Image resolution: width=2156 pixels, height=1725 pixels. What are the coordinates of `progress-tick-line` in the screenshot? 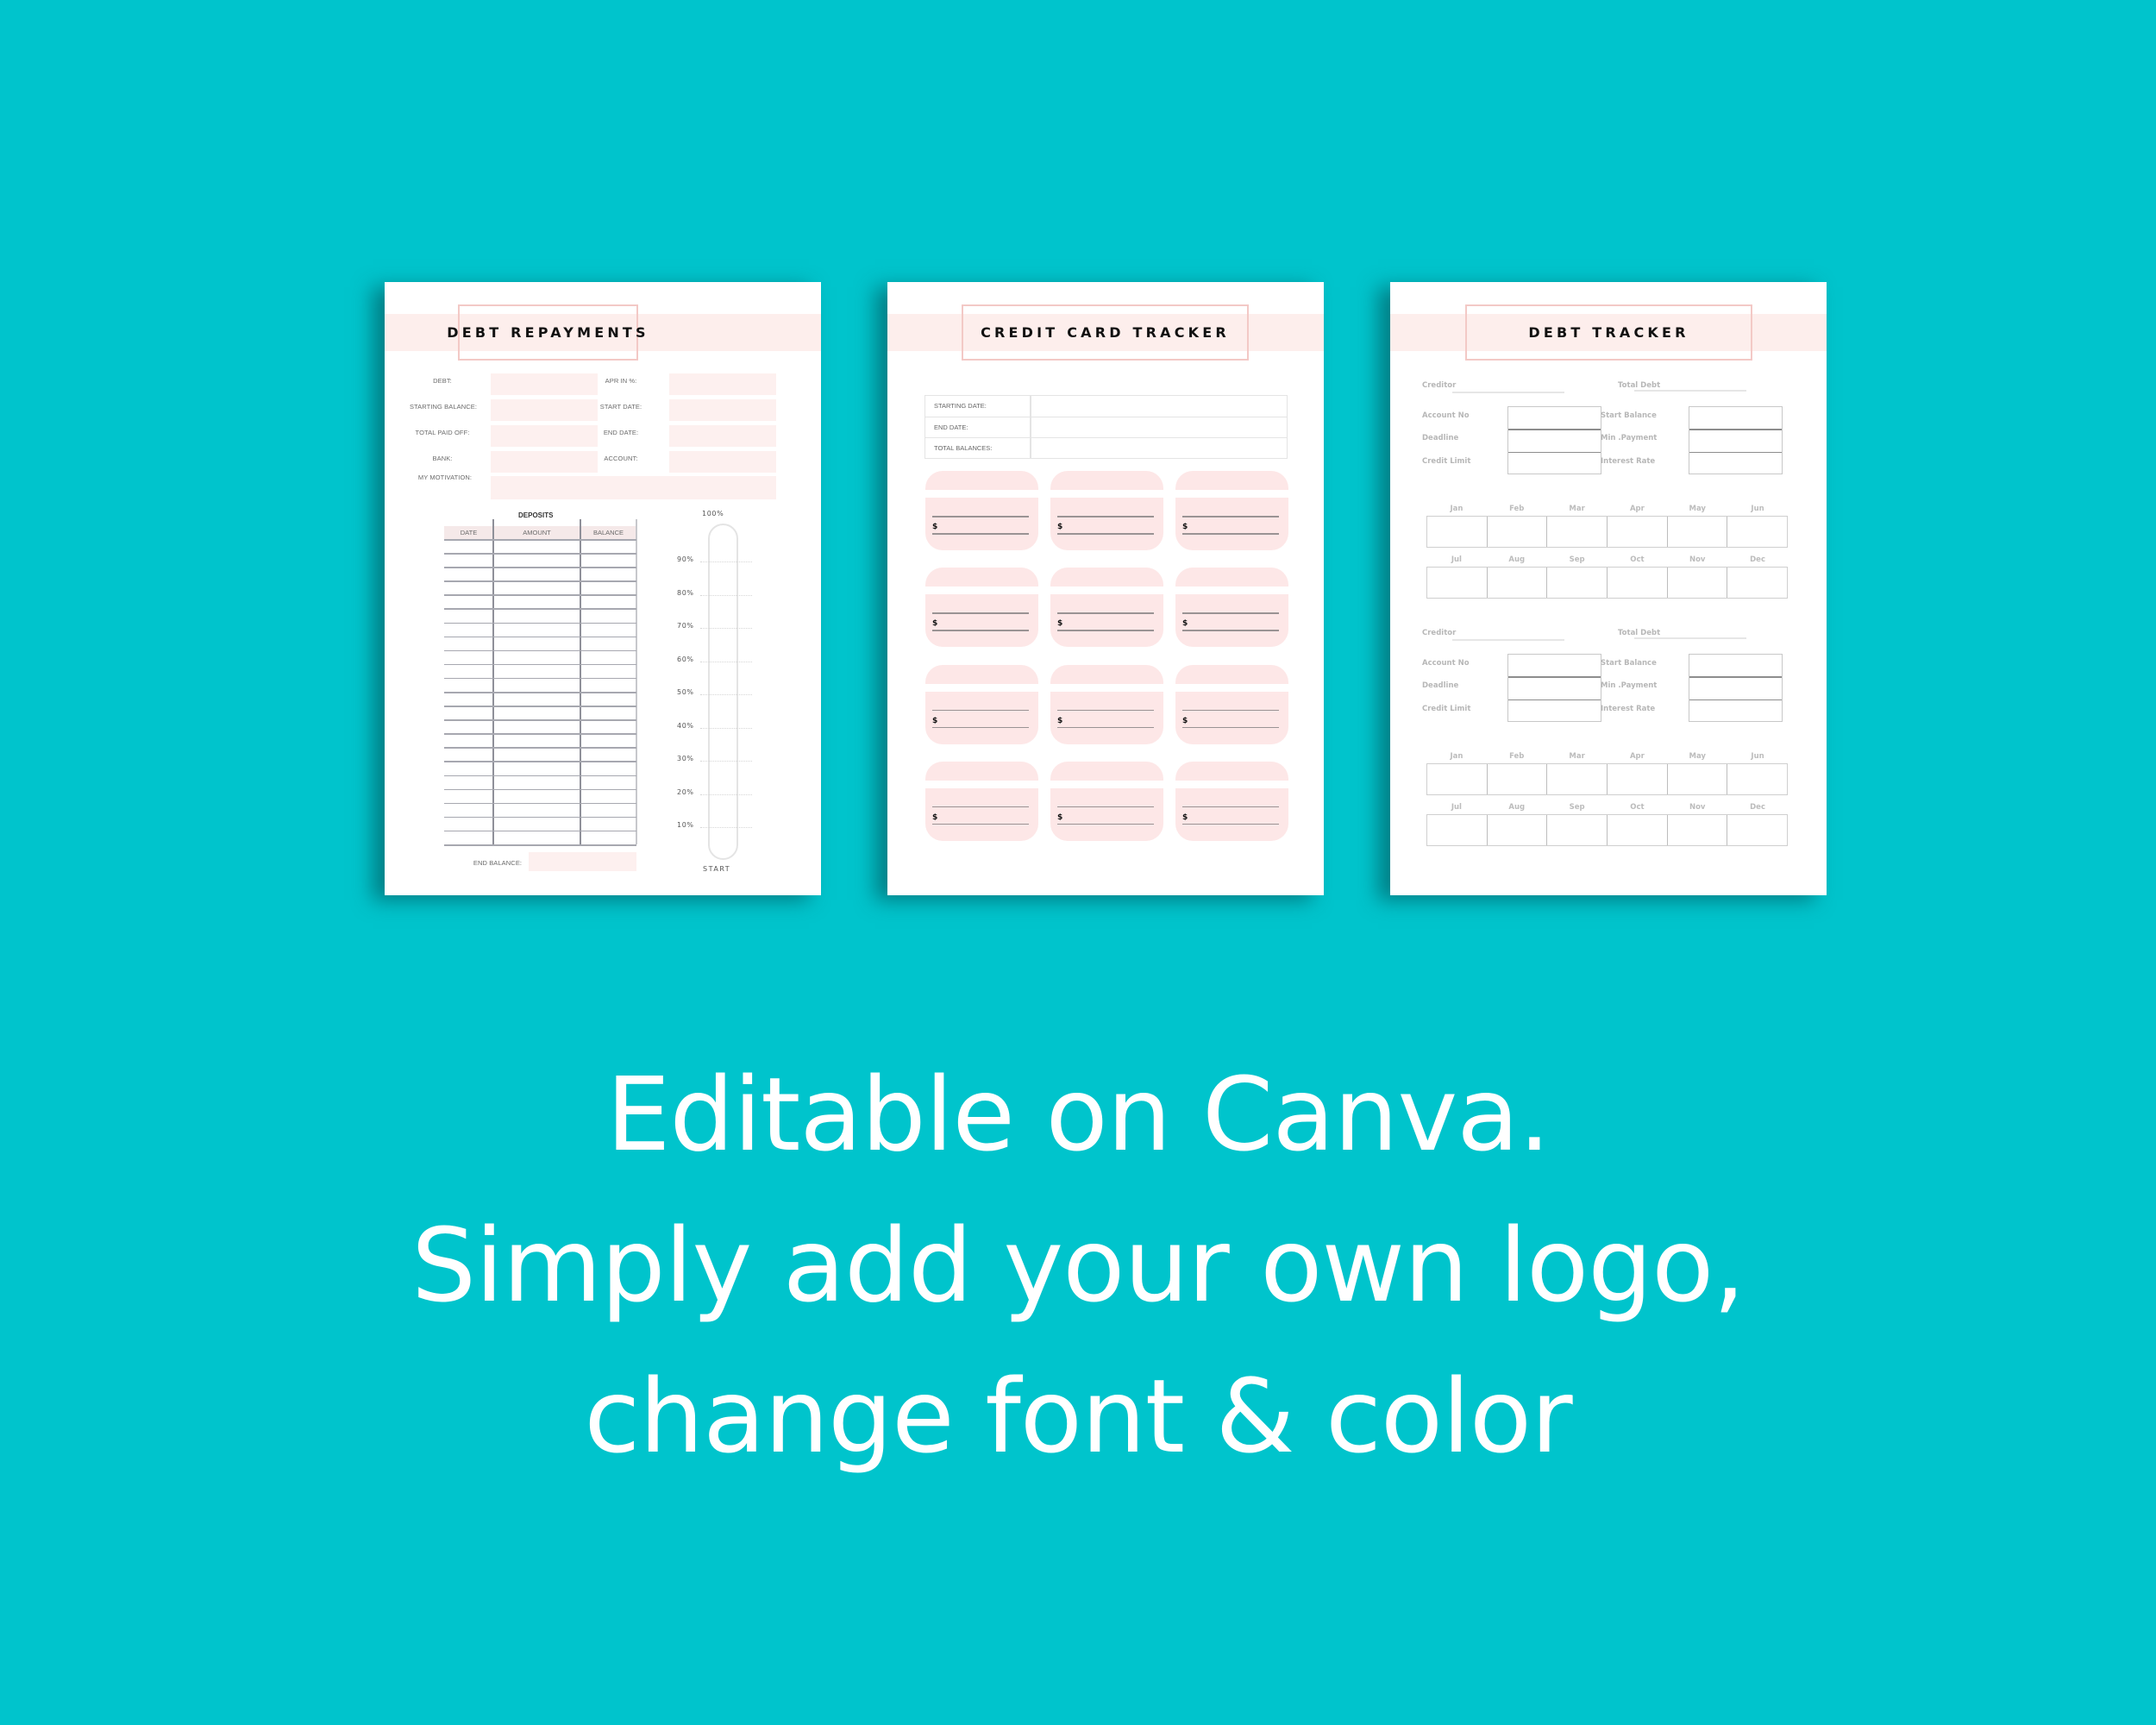 It's located at (726, 629).